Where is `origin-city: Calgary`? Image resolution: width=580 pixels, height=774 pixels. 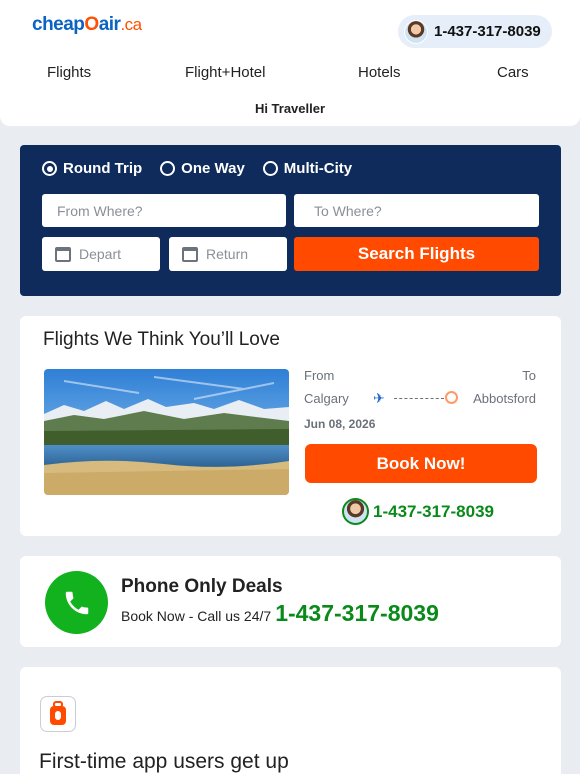
origin-city: Calgary is located at coordinates (326, 398).